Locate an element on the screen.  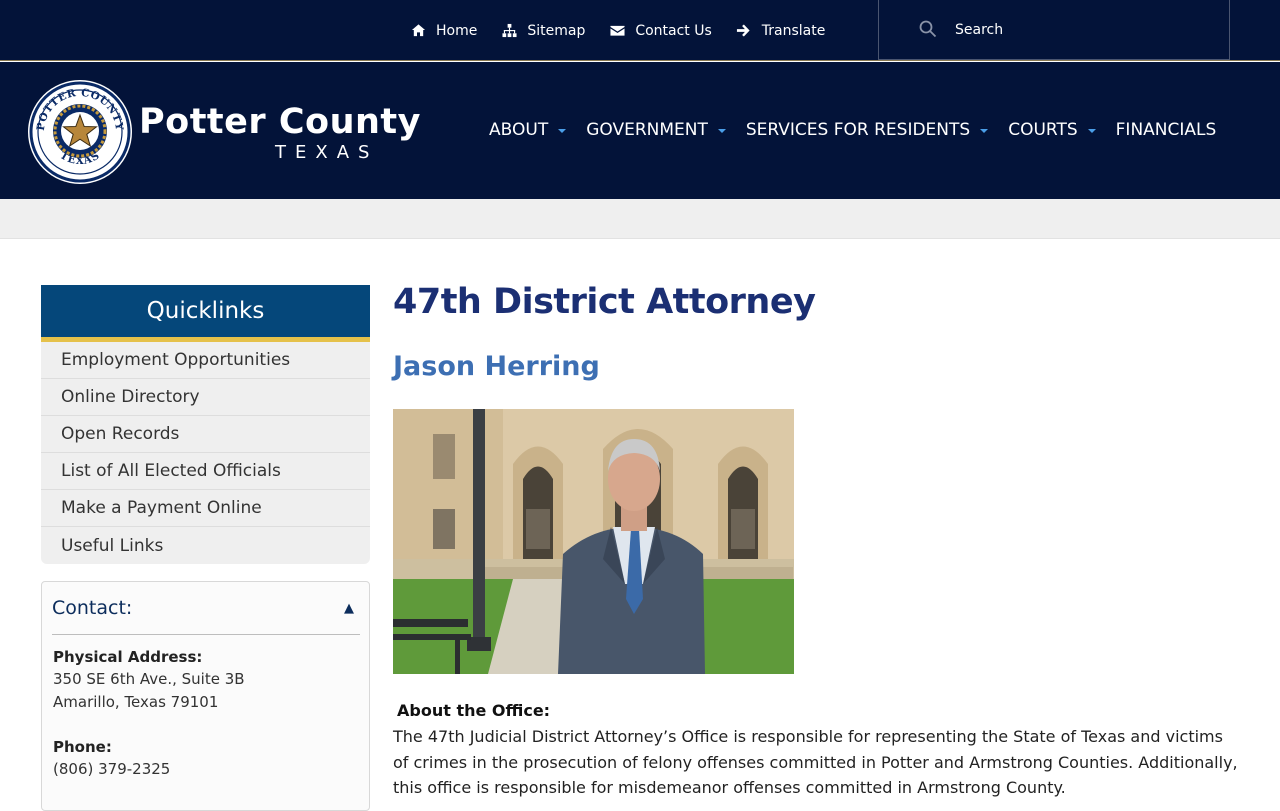
quicklink-employment-opportunities: Employment Opportunities is located at coordinates (205, 360).